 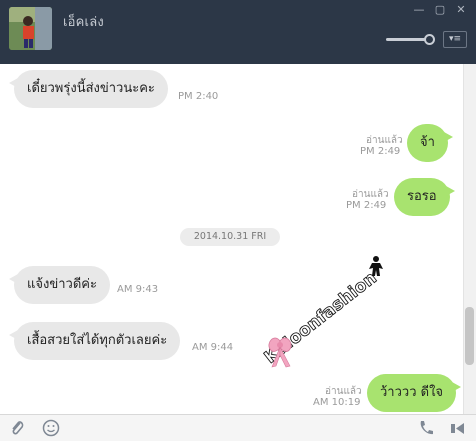 What do you see at coordinates (238, 32) in the screenshot?
I see `chat-header: เอ็คเล่ง — ▢ ✕ ▾≡` at bounding box center [238, 32].